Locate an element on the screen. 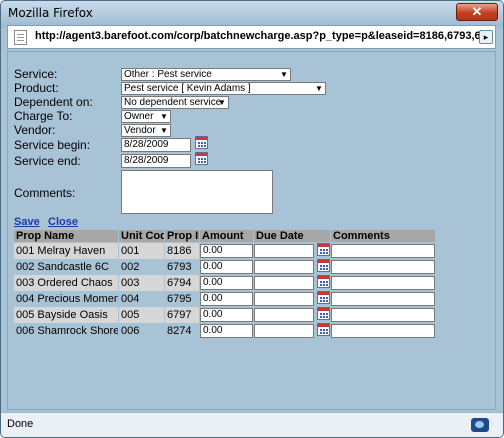  save-link: Save is located at coordinates (27, 222).